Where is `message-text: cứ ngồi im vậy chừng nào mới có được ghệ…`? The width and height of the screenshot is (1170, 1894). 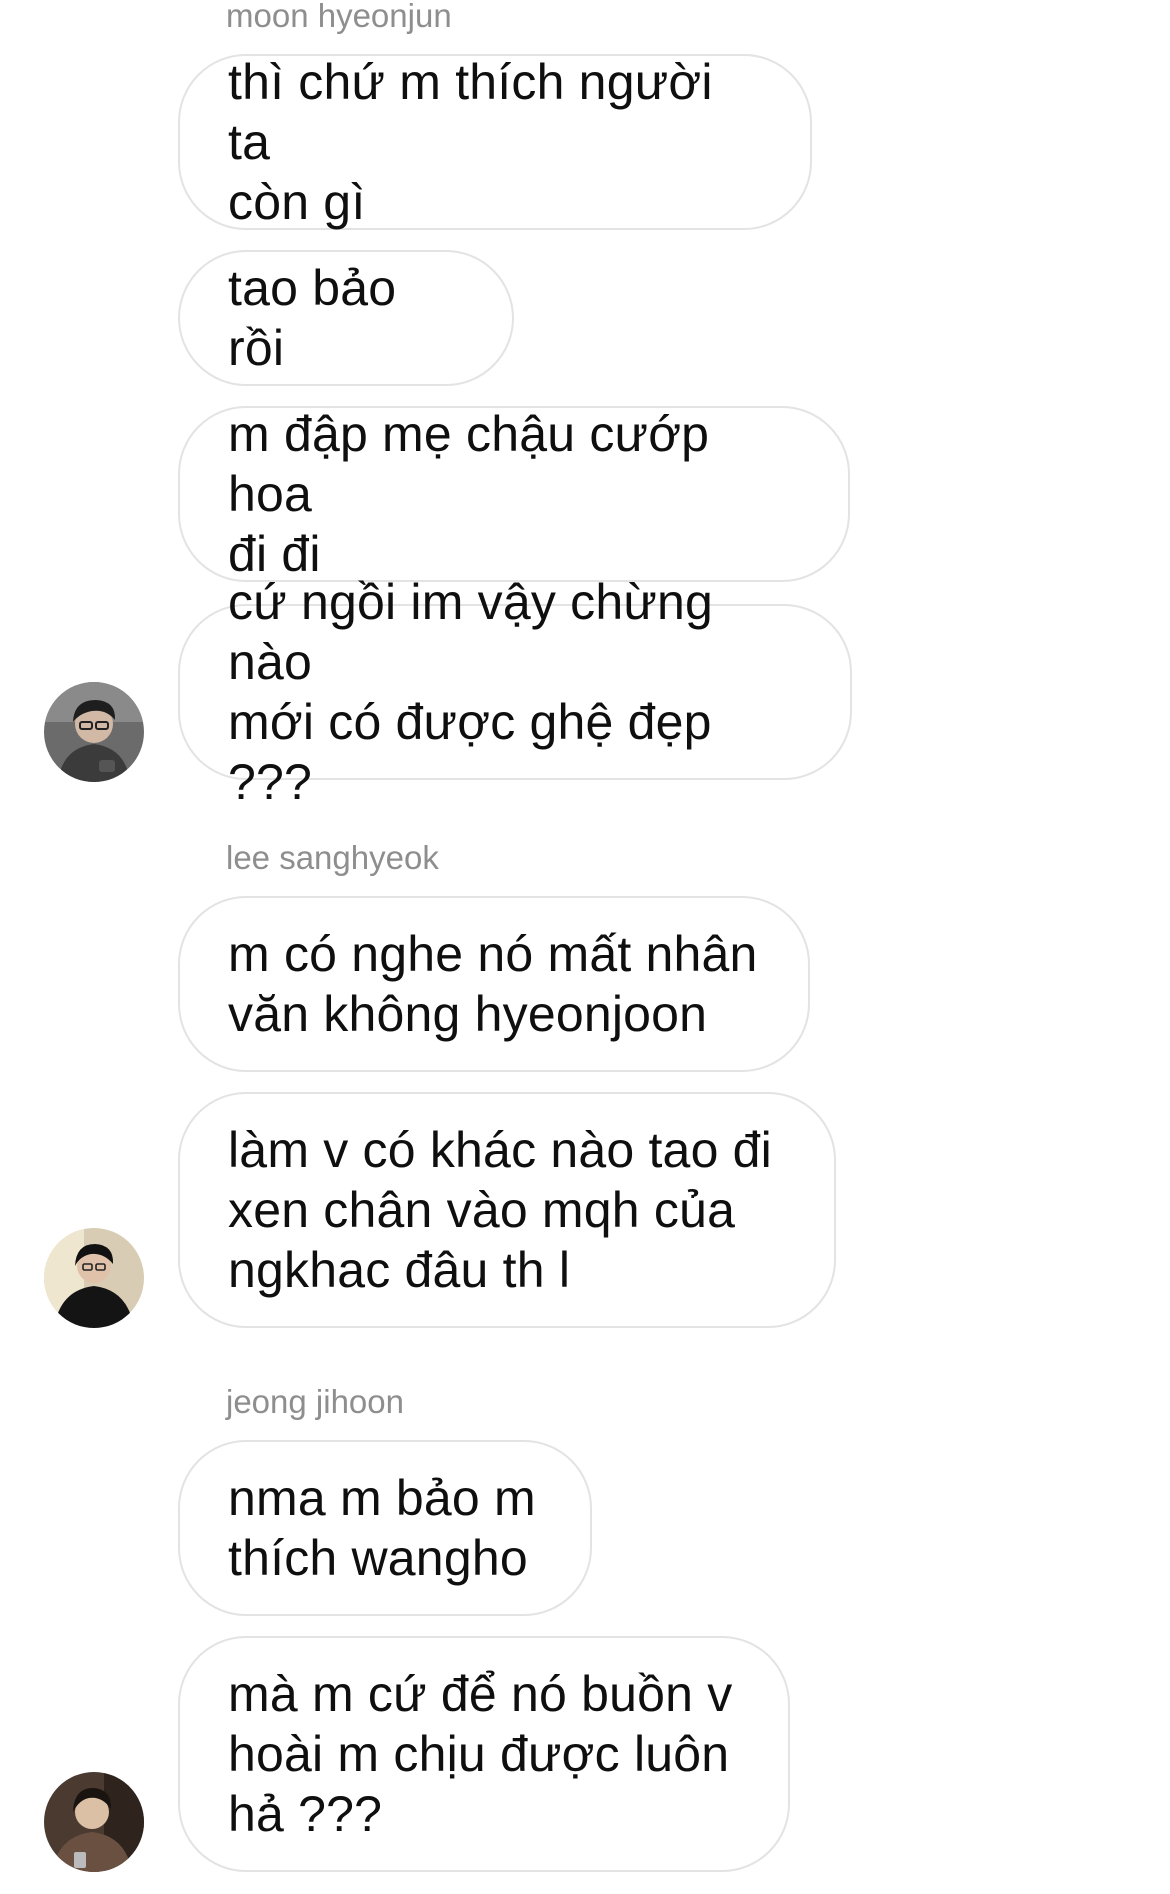
message-text: cứ ngồi im vậy chừng nào mới có được ghệ… is located at coordinates (471, 692).